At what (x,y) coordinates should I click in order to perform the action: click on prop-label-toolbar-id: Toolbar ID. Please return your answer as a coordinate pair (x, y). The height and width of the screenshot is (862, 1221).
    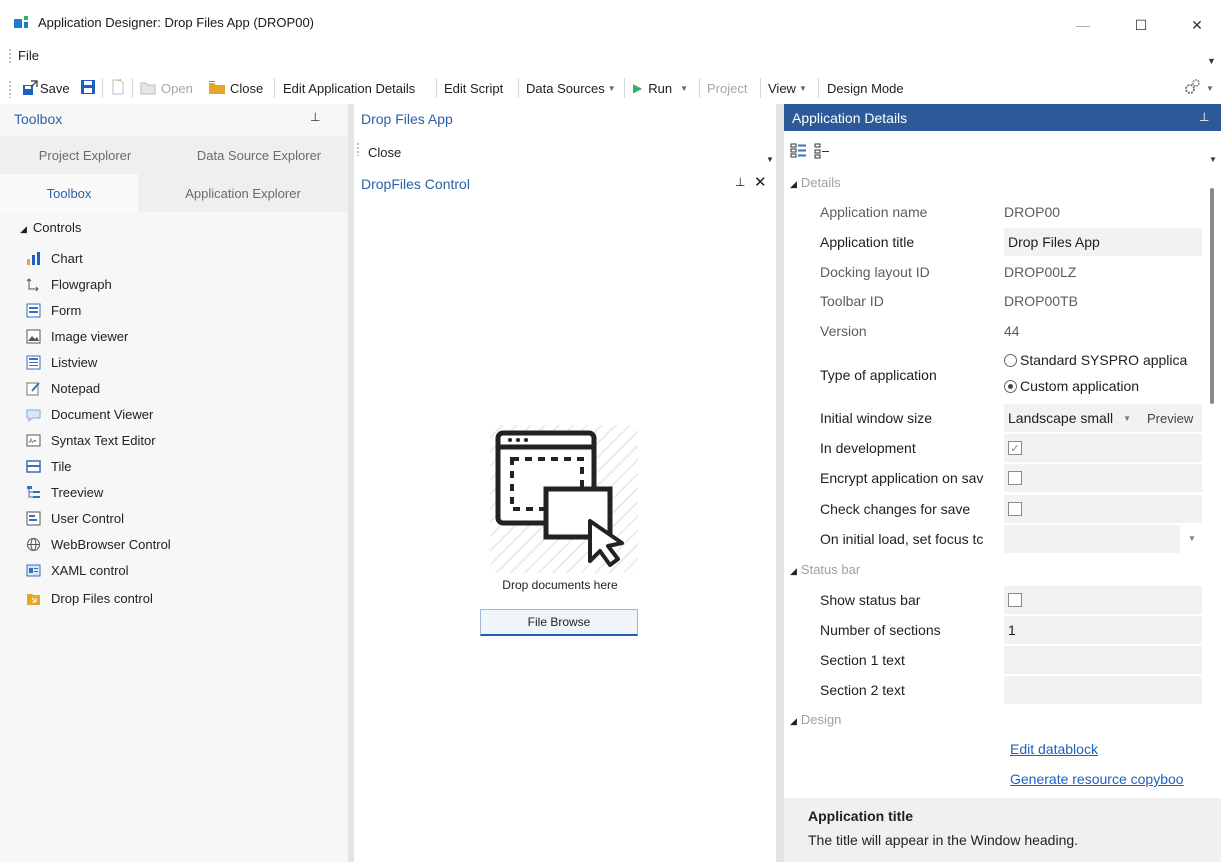
    Looking at the image, I should click on (852, 301).